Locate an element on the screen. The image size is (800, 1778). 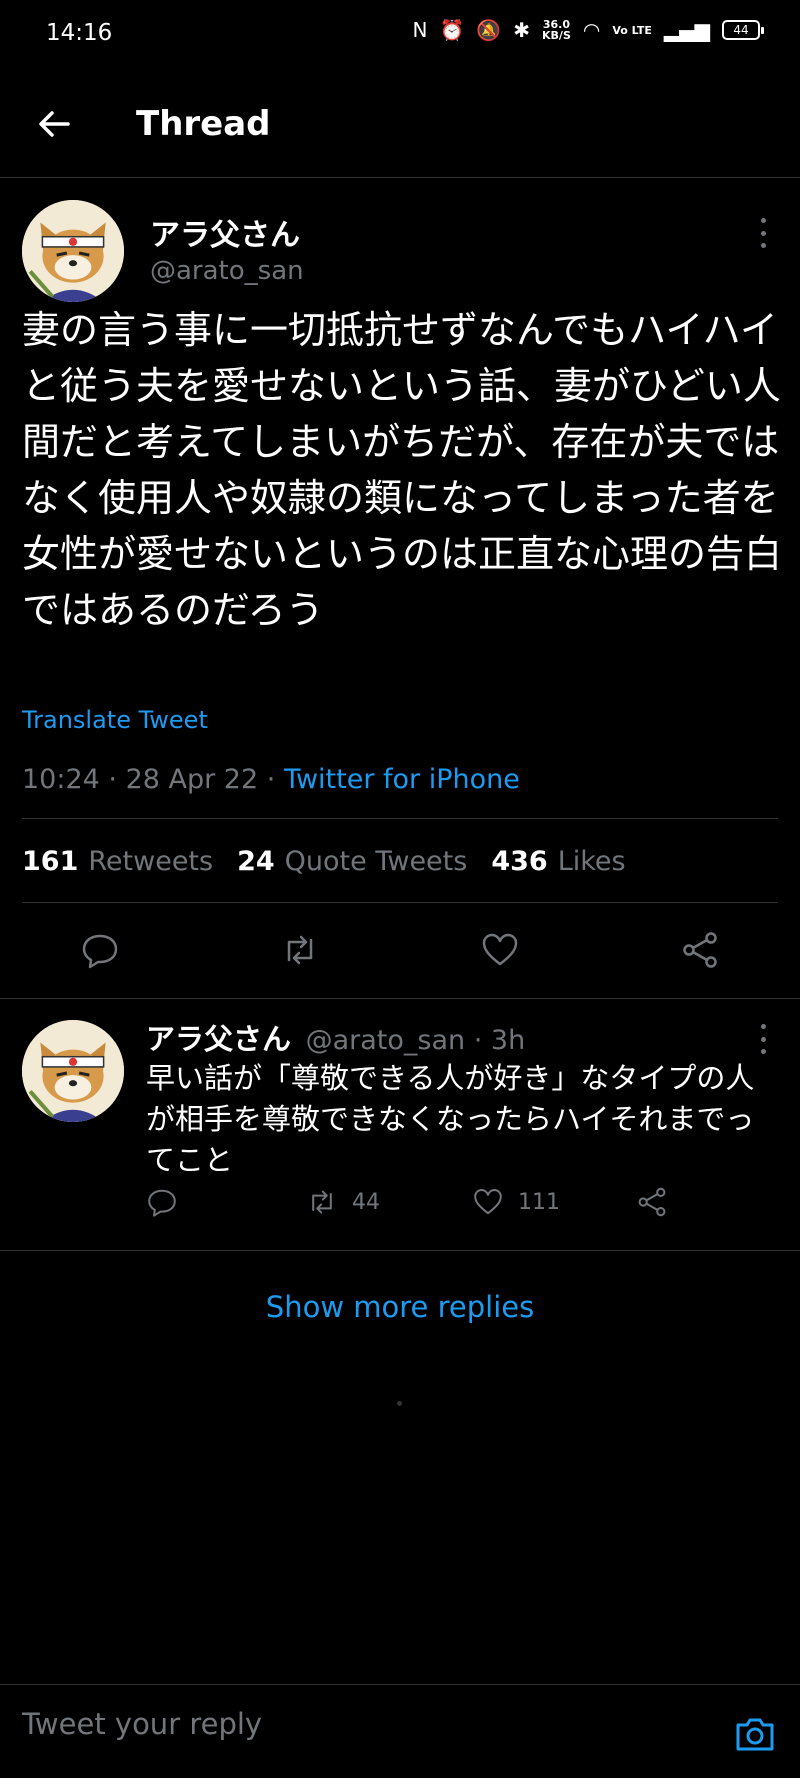
tweet-time: 10:24 is located at coordinates (61, 779).